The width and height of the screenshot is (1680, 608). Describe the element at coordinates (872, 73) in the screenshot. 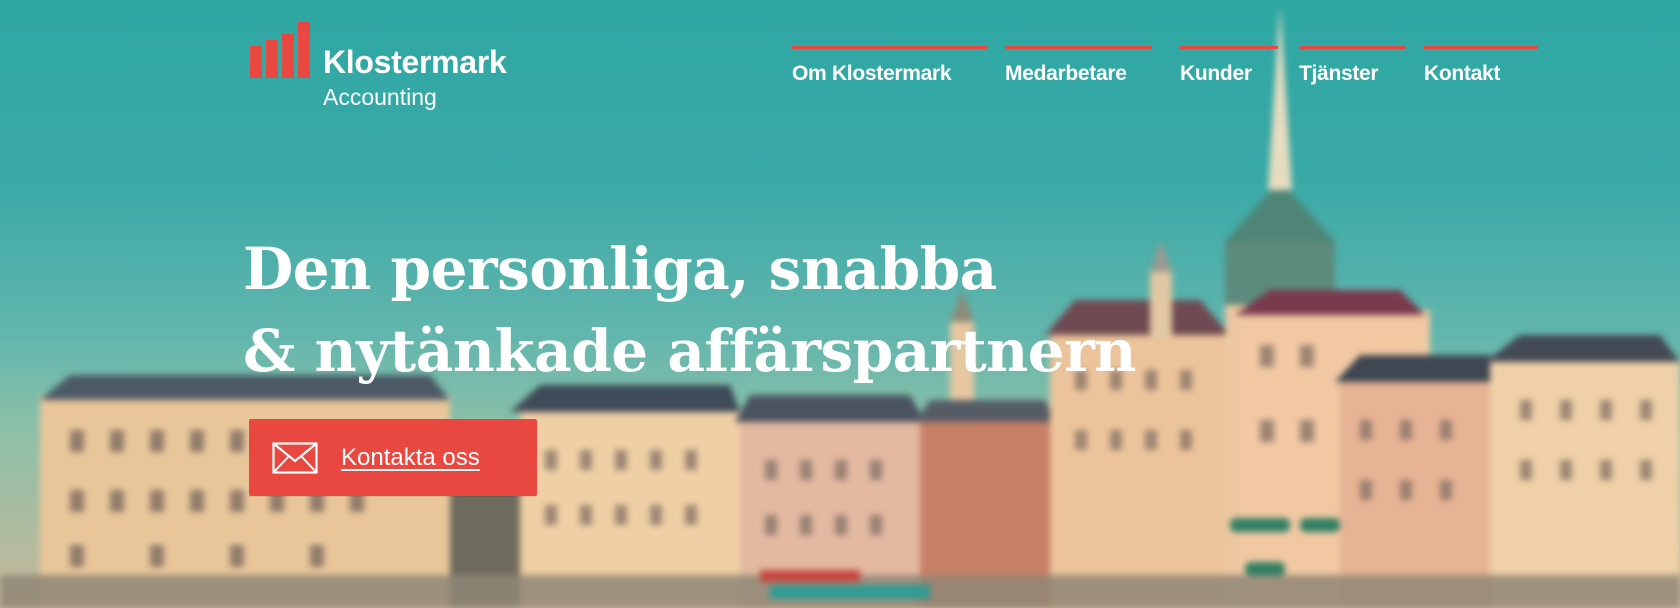

I see `nav-item-label: Om Klostermark` at that location.